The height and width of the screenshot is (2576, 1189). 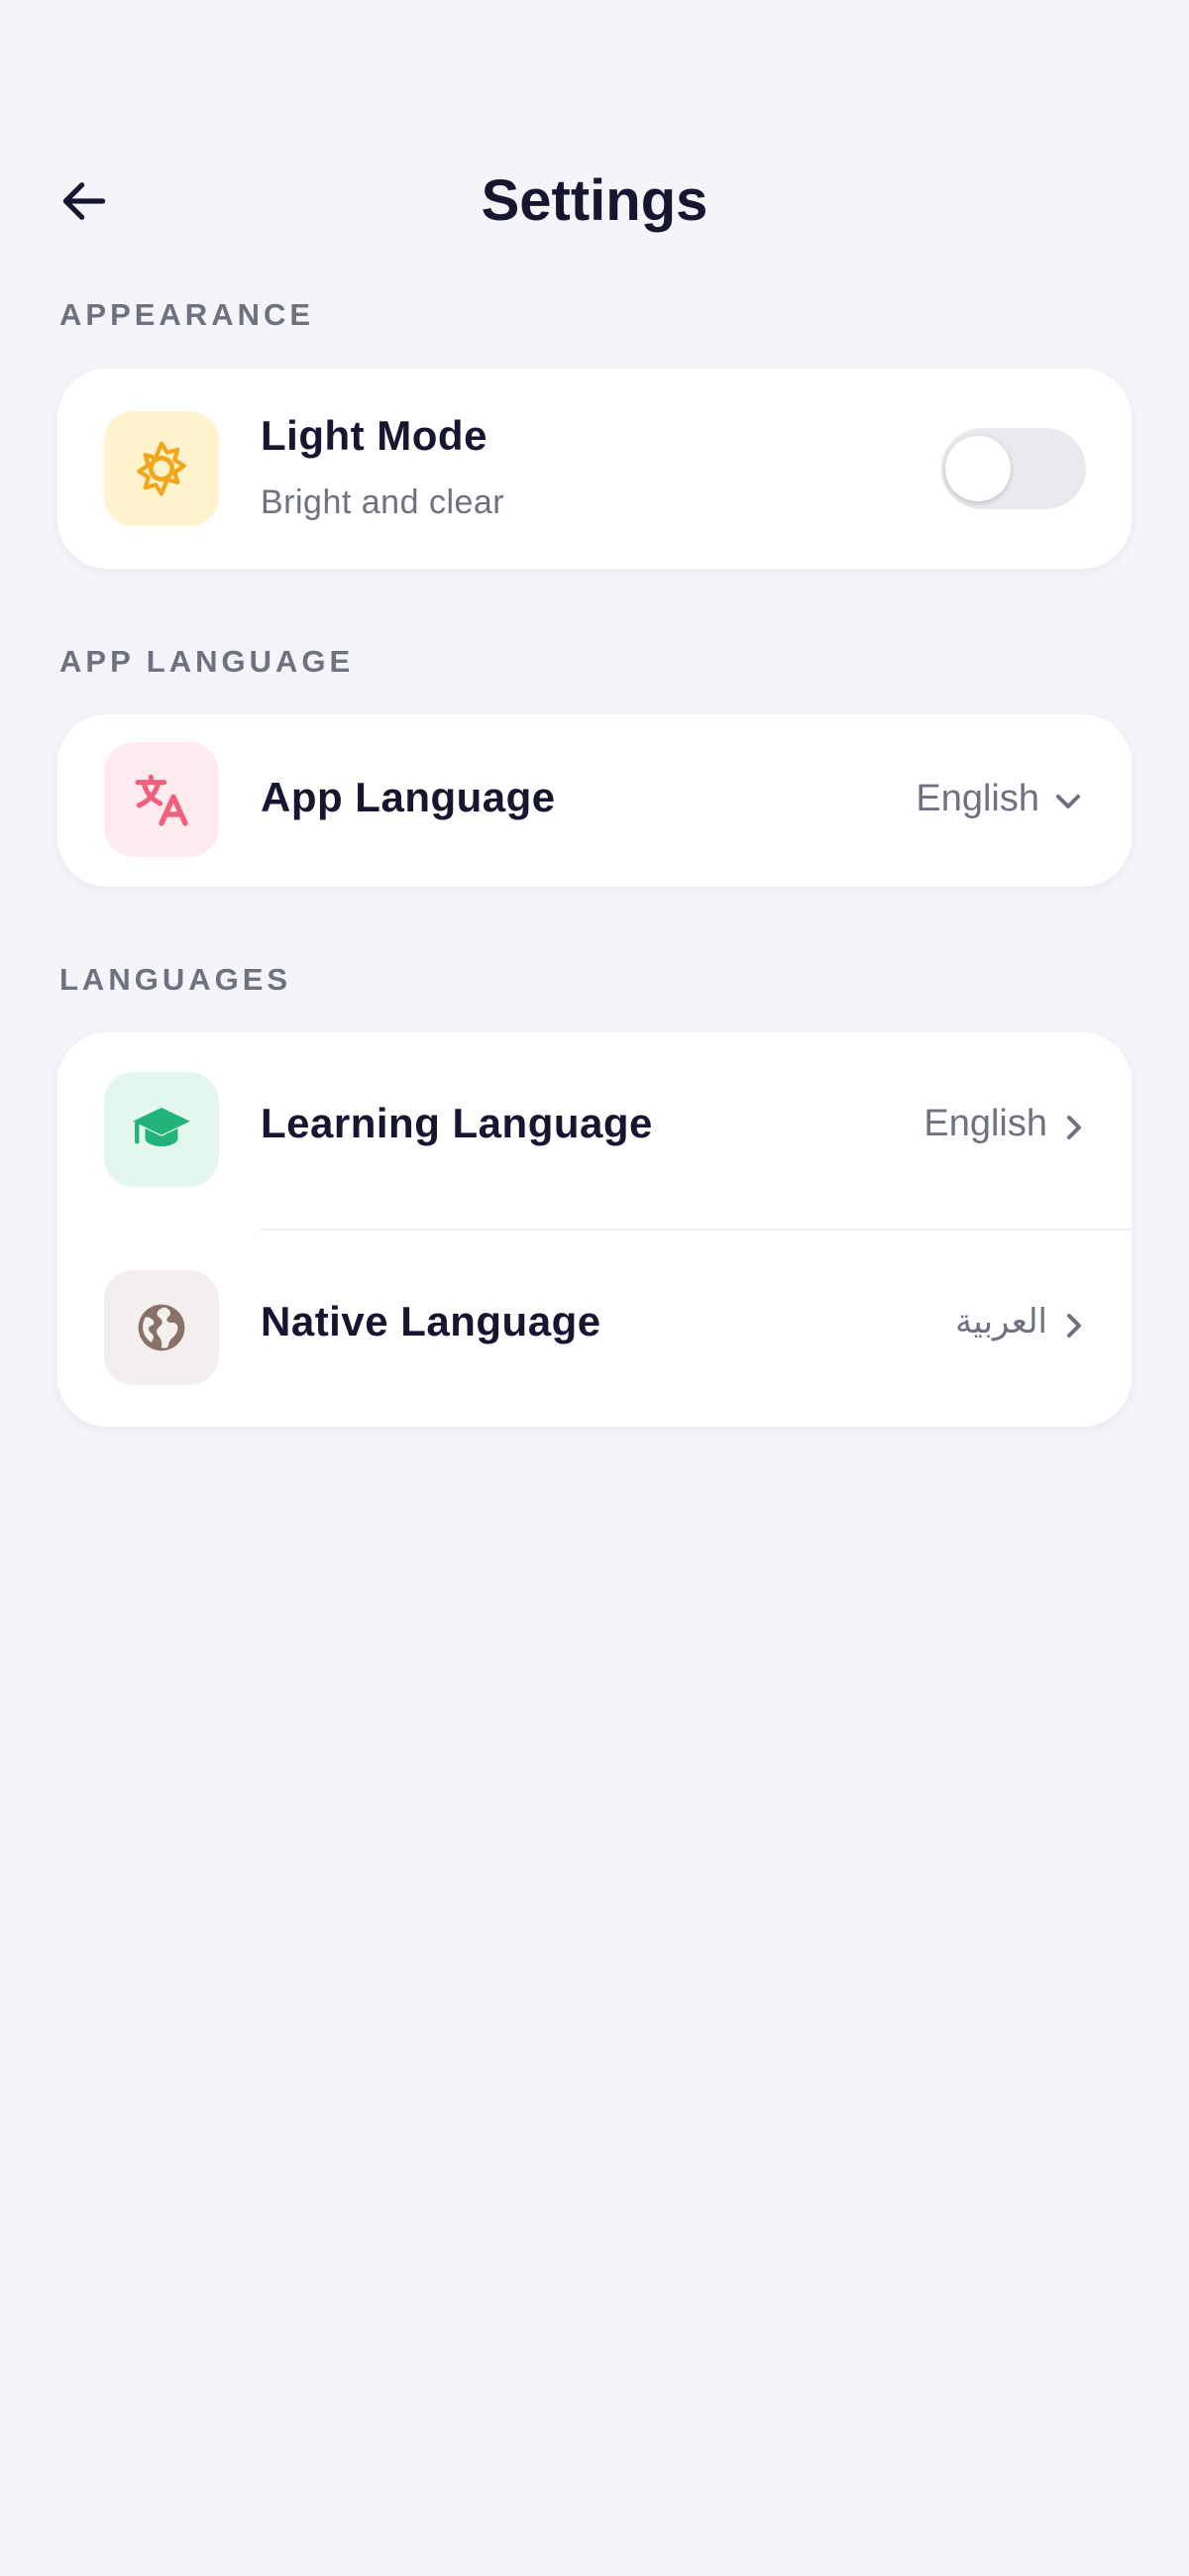 I want to click on app-language-icon-tile, so click(x=161, y=799).